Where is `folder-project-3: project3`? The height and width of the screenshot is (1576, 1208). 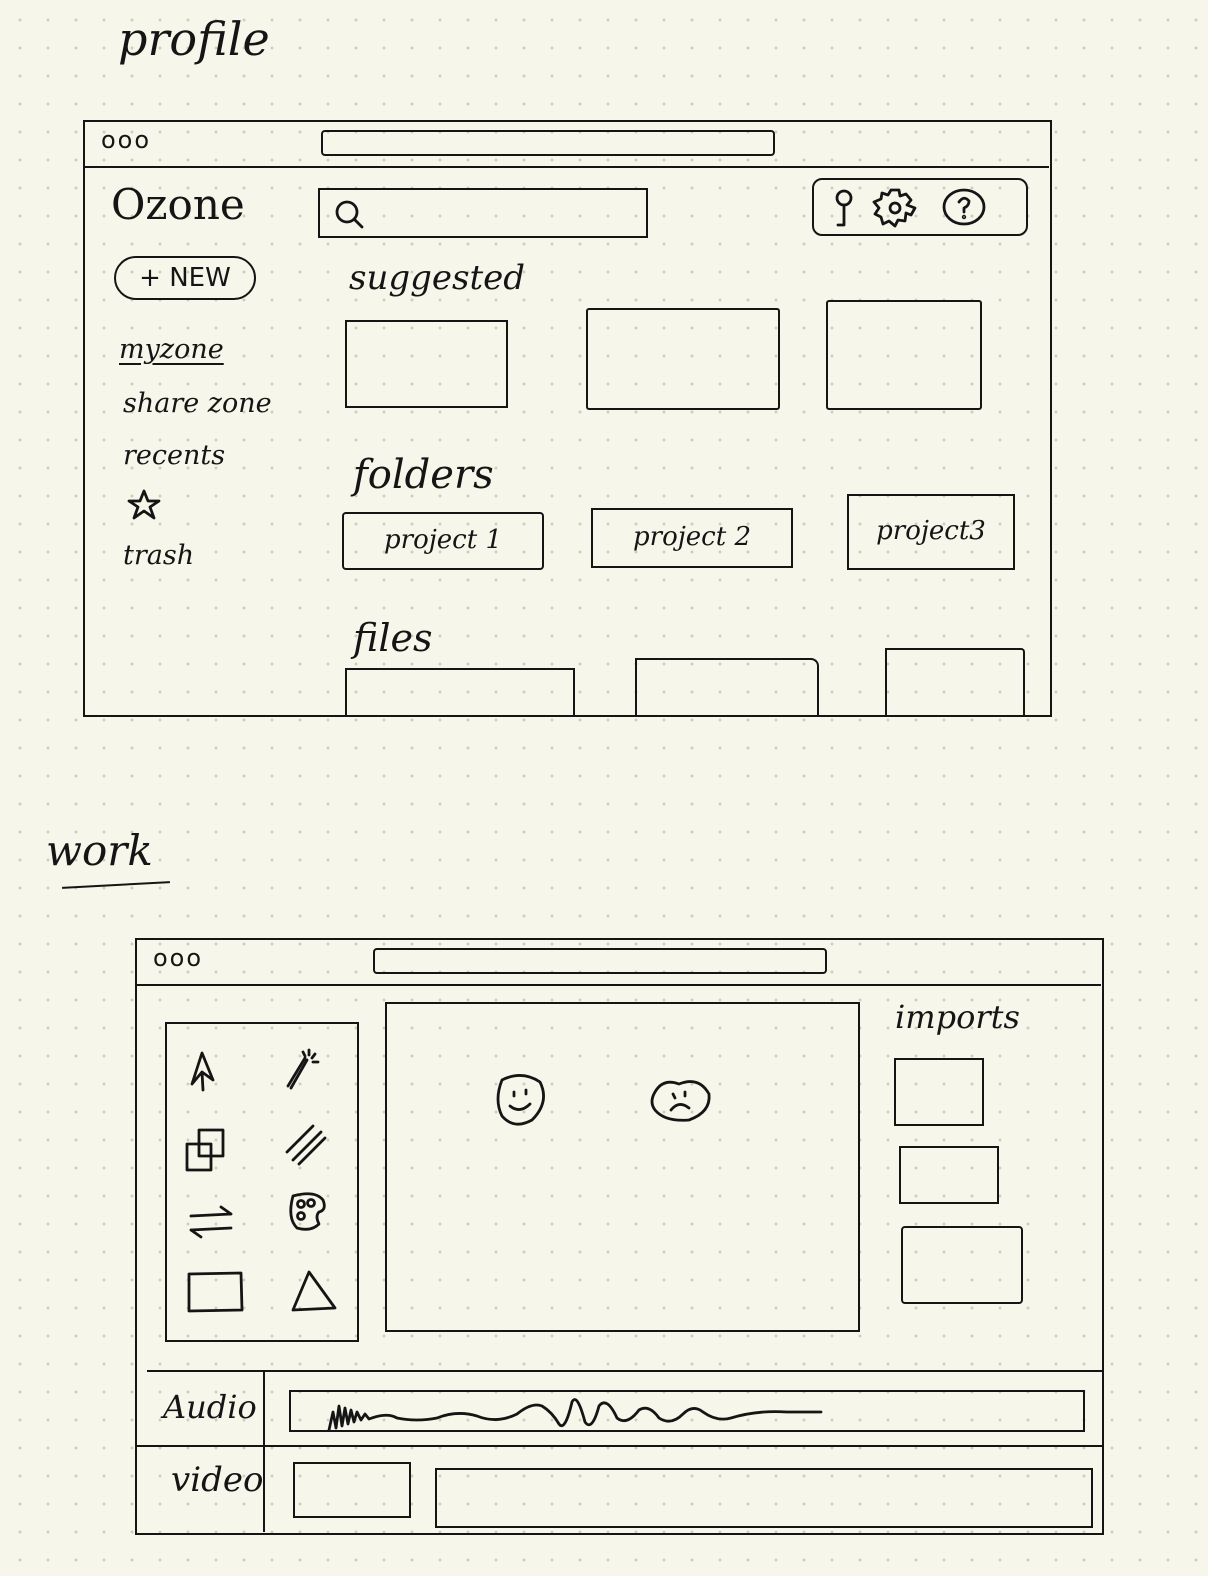 folder-project-3: project3 is located at coordinates (931, 532).